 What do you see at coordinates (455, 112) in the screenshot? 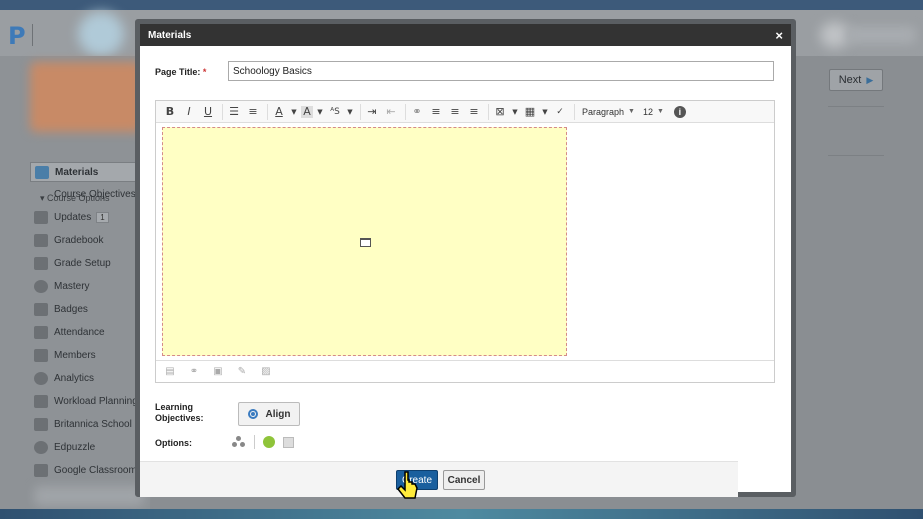
I see `align-center-icon: ≡` at bounding box center [455, 112].